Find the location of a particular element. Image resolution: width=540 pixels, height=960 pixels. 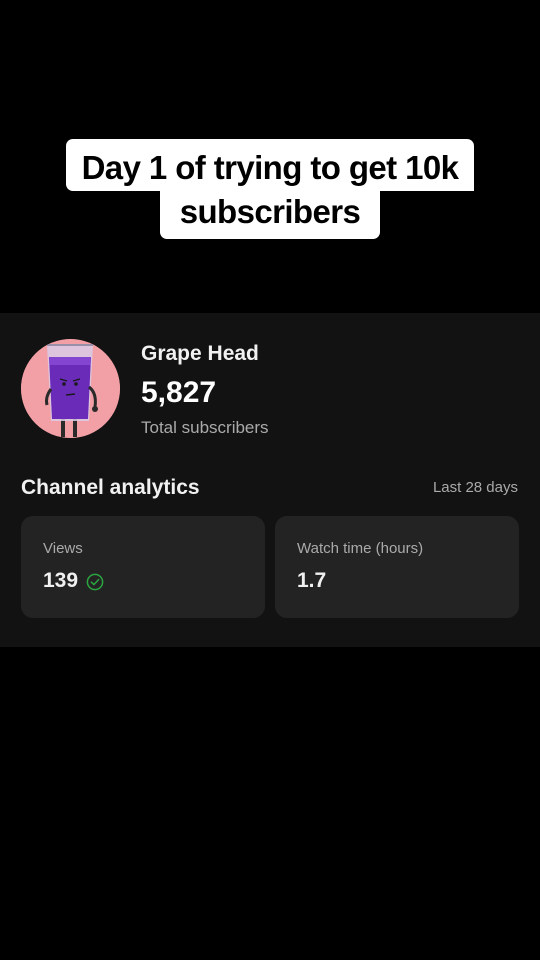

caption-line-2: subscribers is located at coordinates (270, 215).